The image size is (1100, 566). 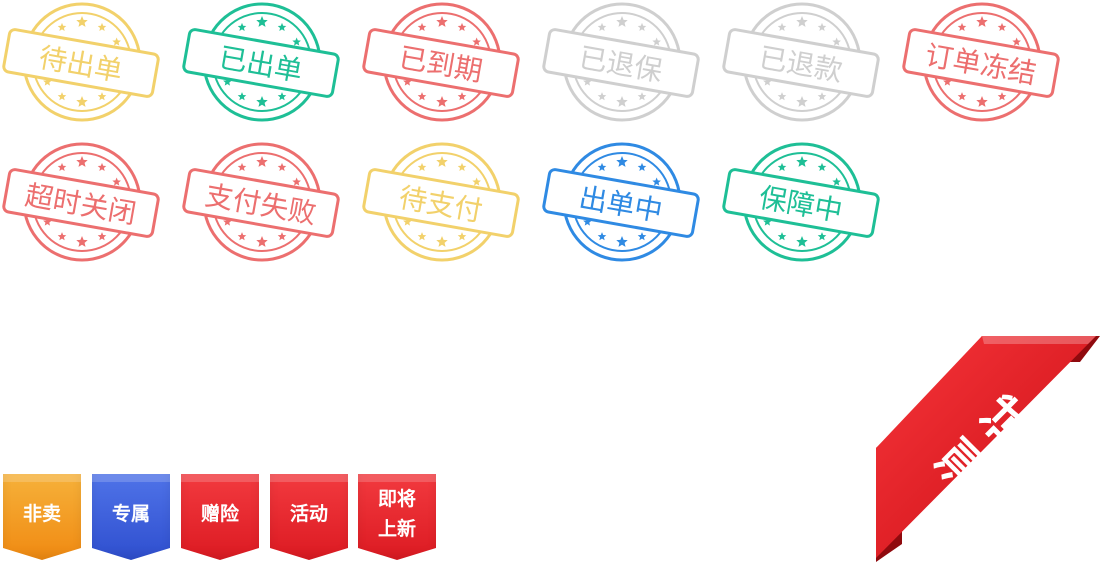 I want to click on tag-exclusive: 专属, so click(x=131, y=517).